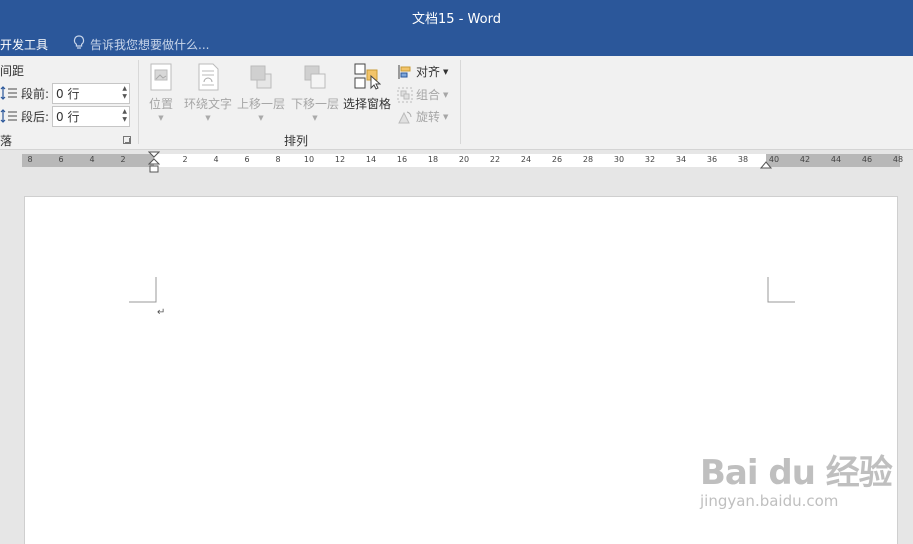 The image size is (913, 544). I want to click on send-backward-button: 下移一层 ▼, so click(315, 92).